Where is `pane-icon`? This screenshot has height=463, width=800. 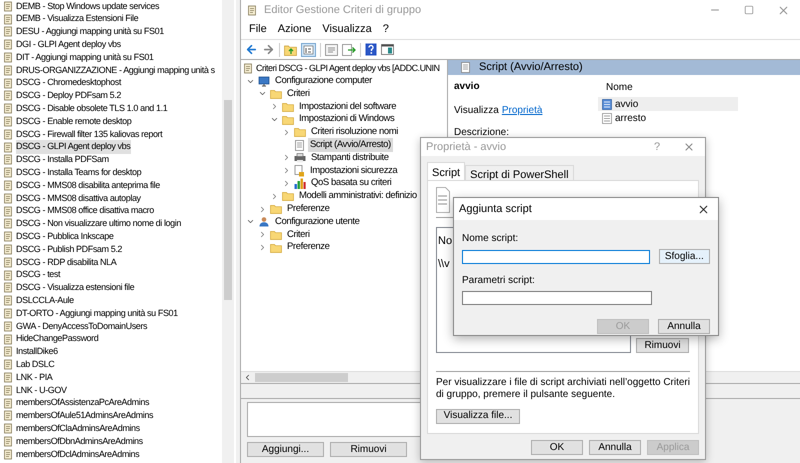 pane-icon is located at coordinates (387, 49).